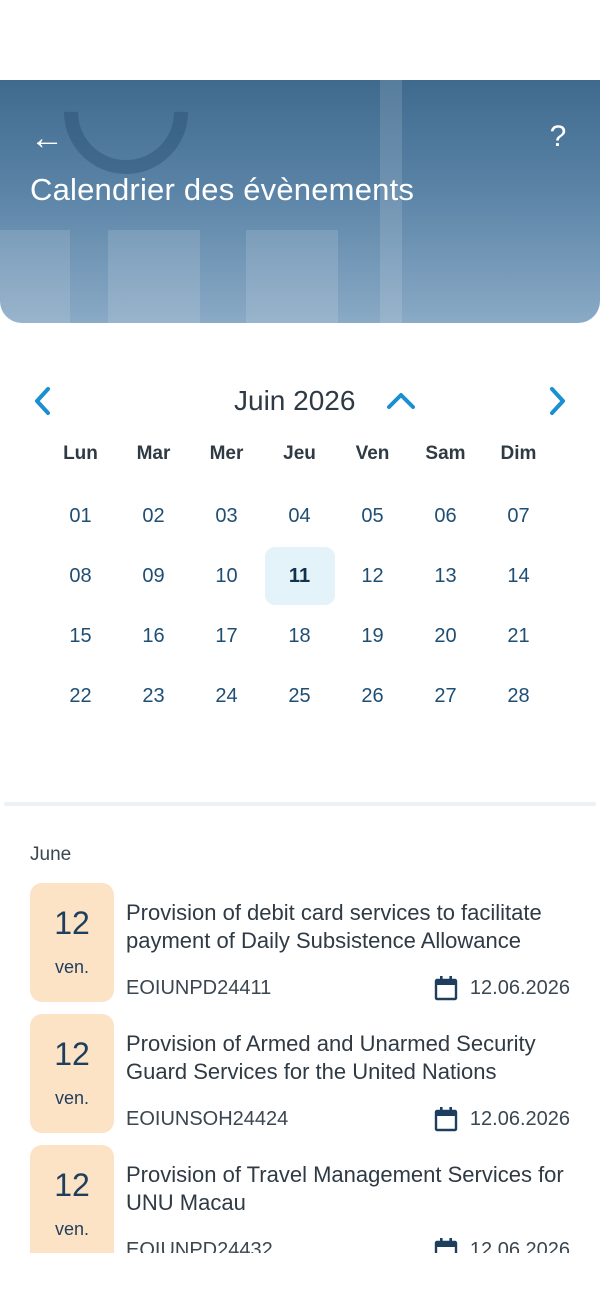  Describe the element at coordinates (518, 576) in the screenshot. I see `calendar-day: 14` at that location.